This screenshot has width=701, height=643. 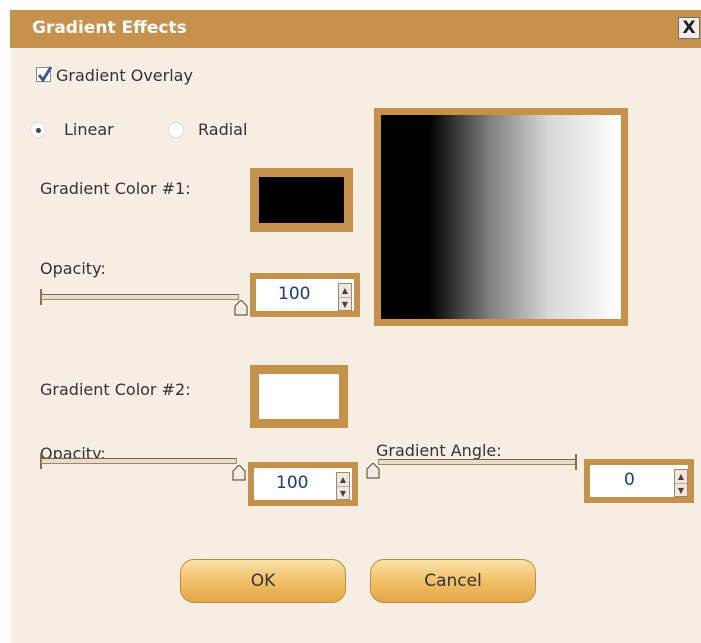 What do you see at coordinates (439, 450) in the screenshot?
I see `gradient-angle-label: Gradient Angle:` at bounding box center [439, 450].